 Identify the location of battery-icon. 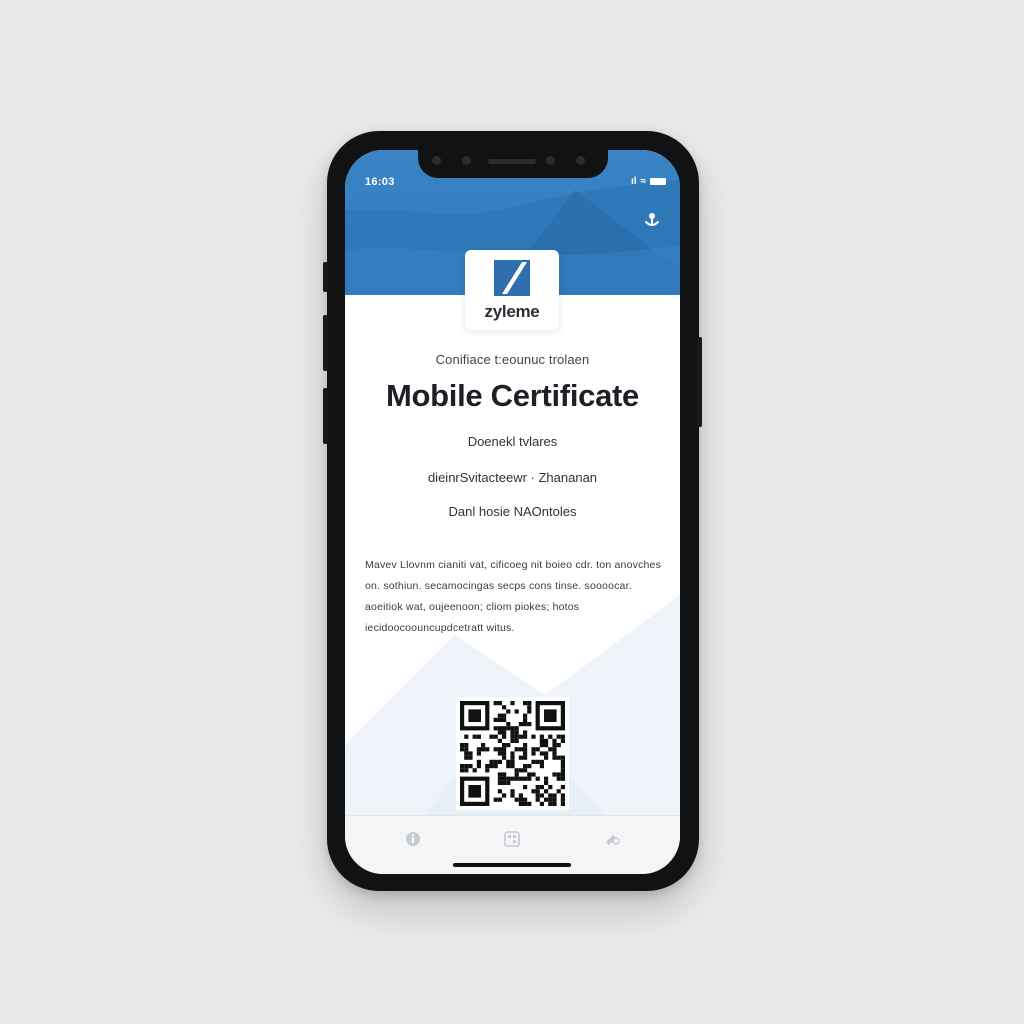
(658, 181).